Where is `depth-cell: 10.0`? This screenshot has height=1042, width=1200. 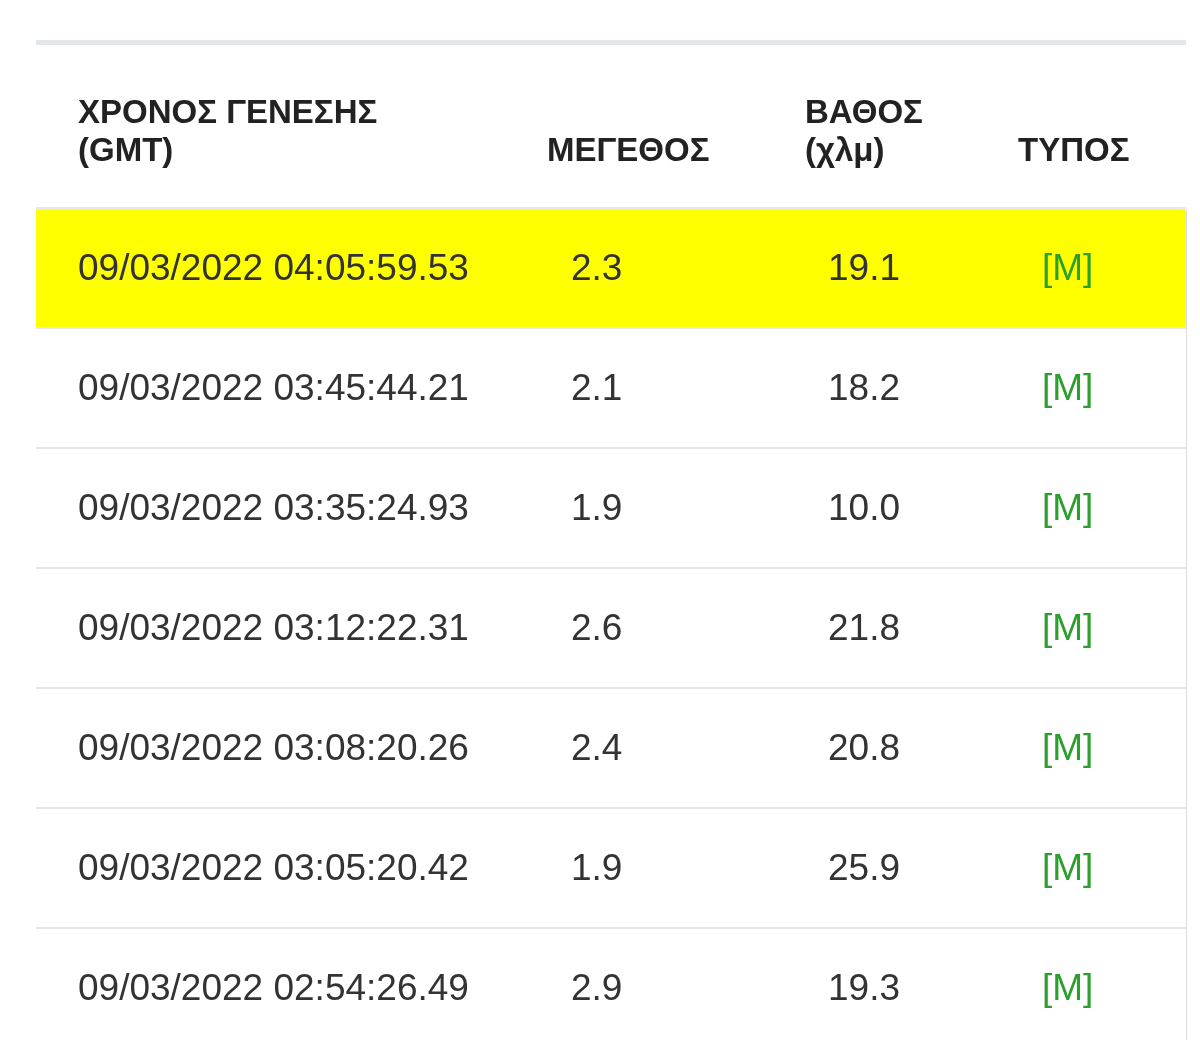
depth-cell: 10.0 is located at coordinates (877, 508).